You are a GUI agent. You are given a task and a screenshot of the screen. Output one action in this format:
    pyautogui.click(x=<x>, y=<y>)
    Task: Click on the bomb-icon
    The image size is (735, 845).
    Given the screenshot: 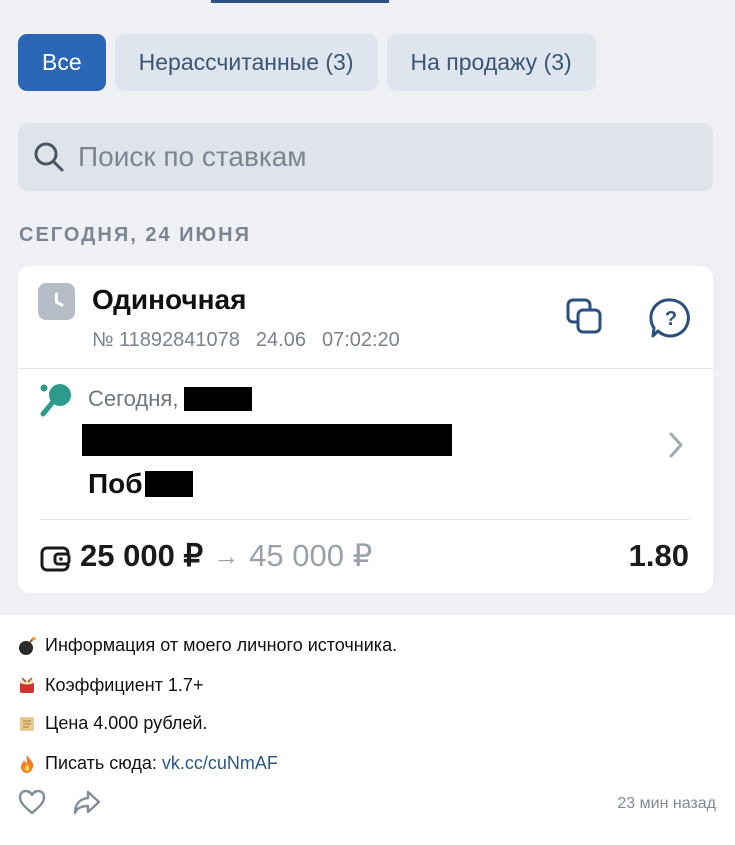 What is the action you would take?
    pyautogui.click(x=27, y=645)
    